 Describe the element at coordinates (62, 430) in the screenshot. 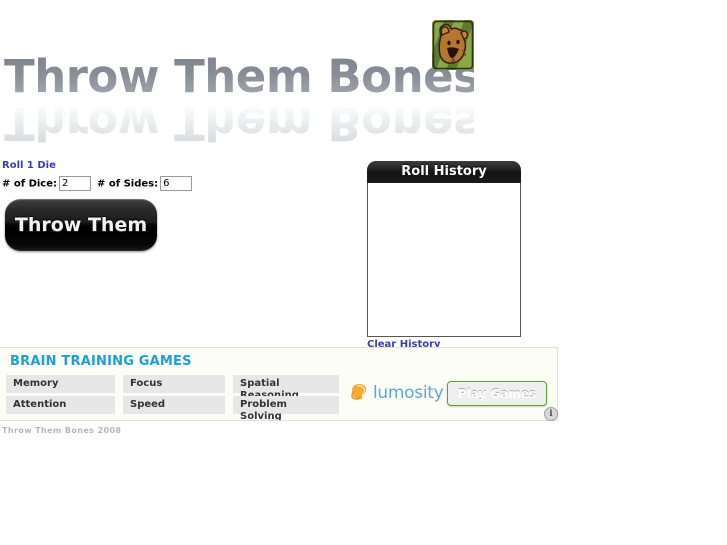

I see `footer-copyright: Throw Them Bones 2008` at that location.